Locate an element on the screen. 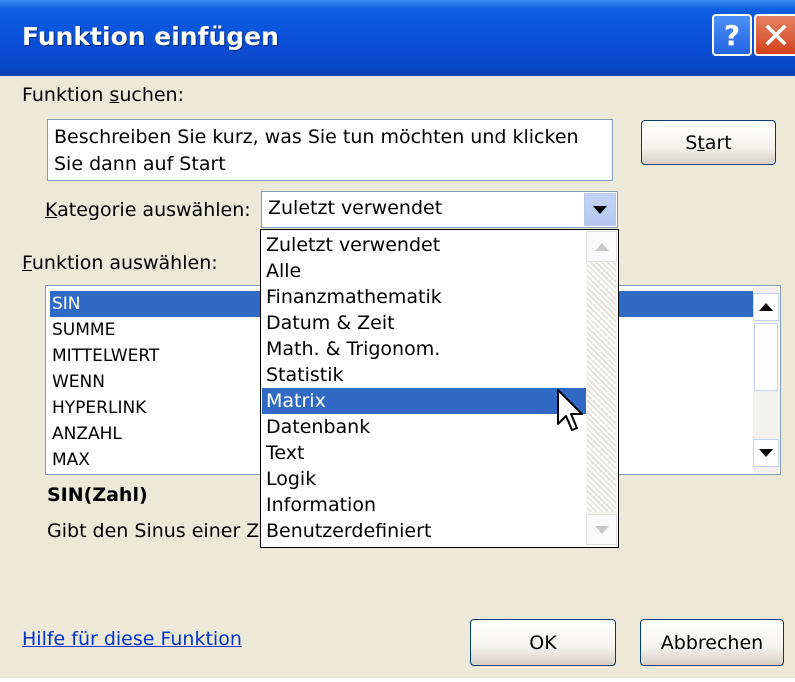 This screenshot has width=795, height=682. function-syntax: SIN(Zahl) is located at coordinates (97, 495).